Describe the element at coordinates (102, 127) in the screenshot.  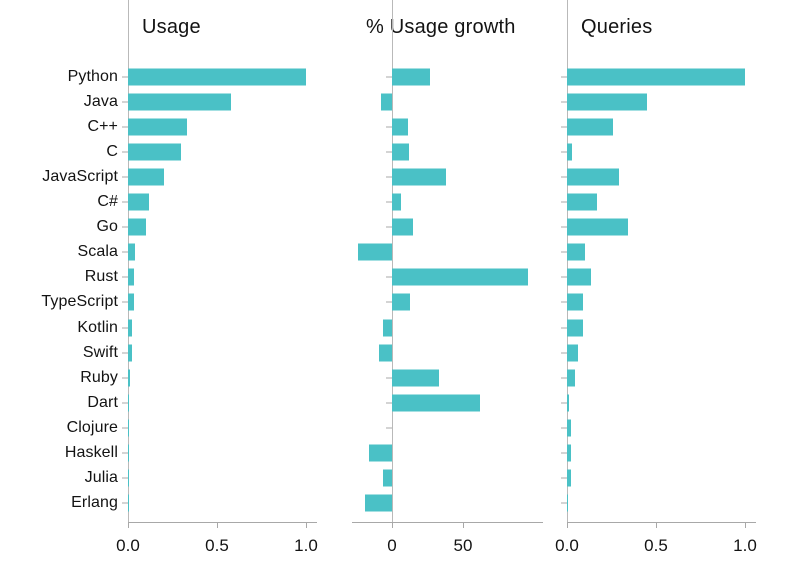
I see `category-label-c-: C++` at that location.